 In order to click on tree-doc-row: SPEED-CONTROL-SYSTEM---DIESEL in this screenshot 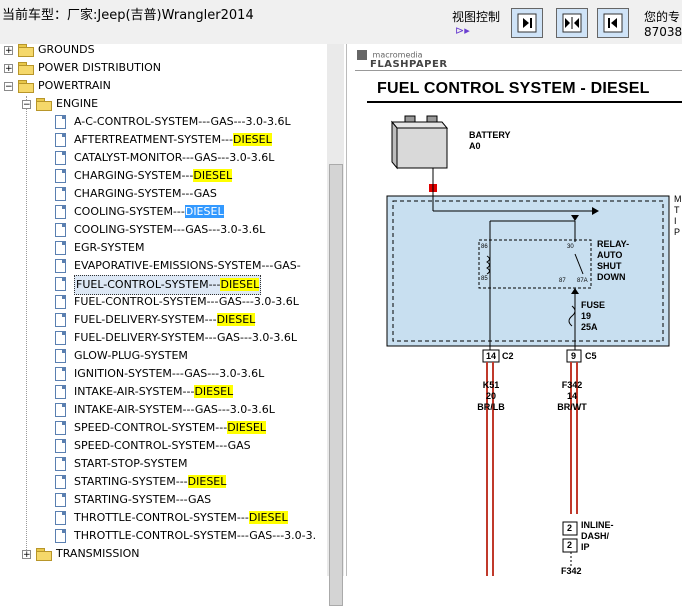, I will do `click(163, 428)`.